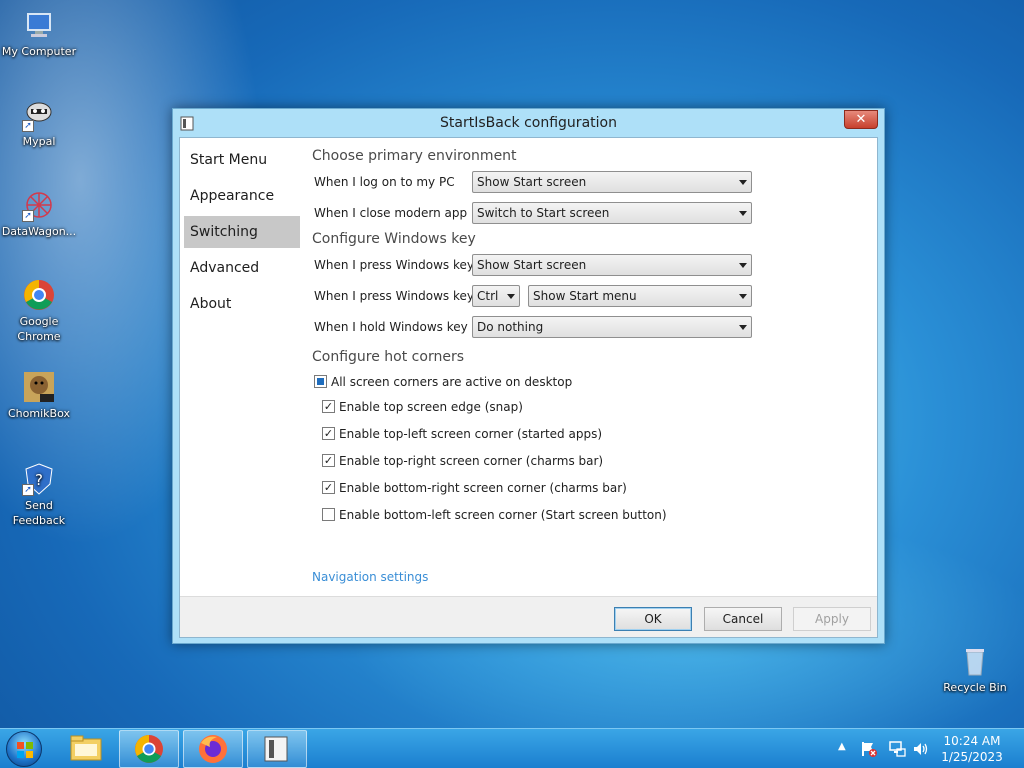 This screenshot has height=768, width=1024. I want to click on desktop-icon-mypal: ➚ Mypal, so click(39, 123).